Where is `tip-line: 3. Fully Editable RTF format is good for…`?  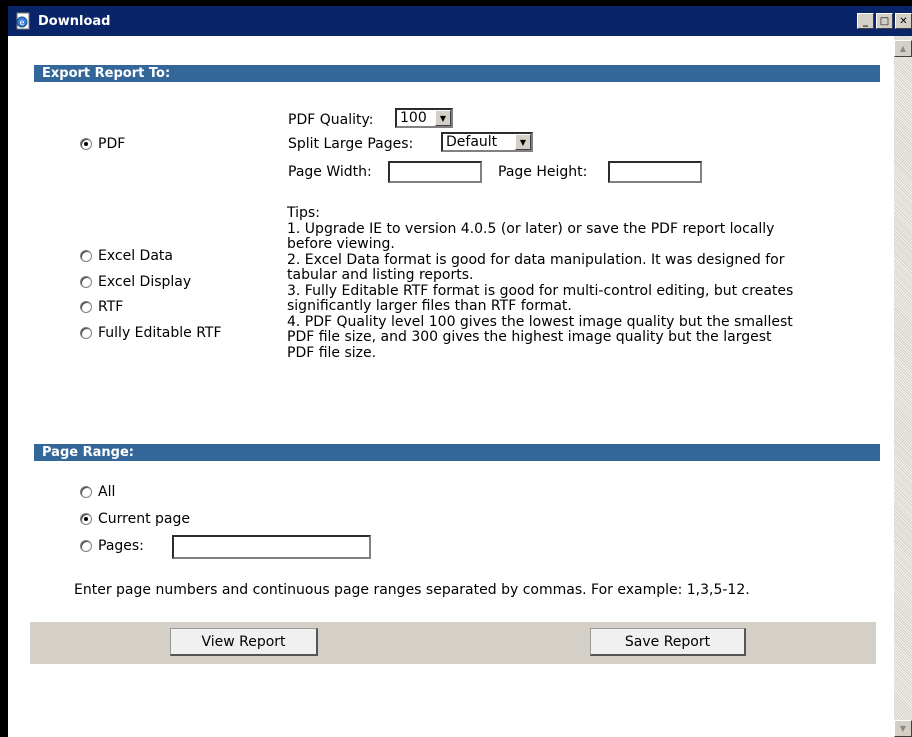
tip-line: 3. Fully Editable RTF format is good for… is located at coordinates (540, 290).